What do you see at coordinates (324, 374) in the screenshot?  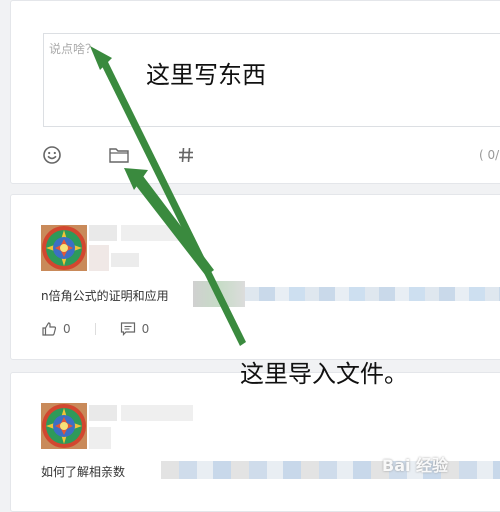 I see `annotation-import-here: 这里导入文件。` at bounding box center [324, 374].